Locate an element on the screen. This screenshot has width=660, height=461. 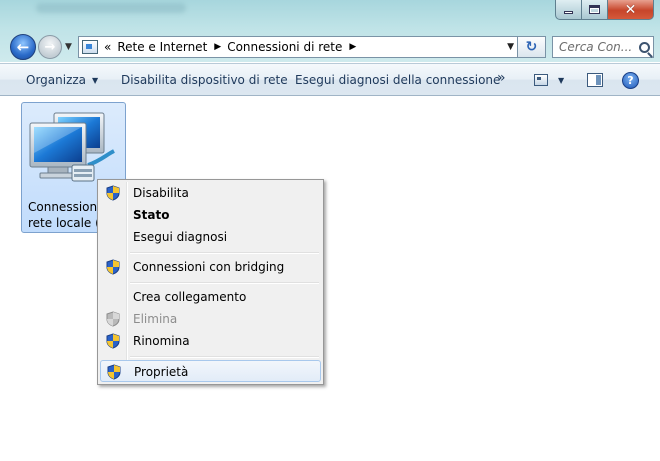
menu-item-rinomina: Rinomina is located at coordinates (210, 341).